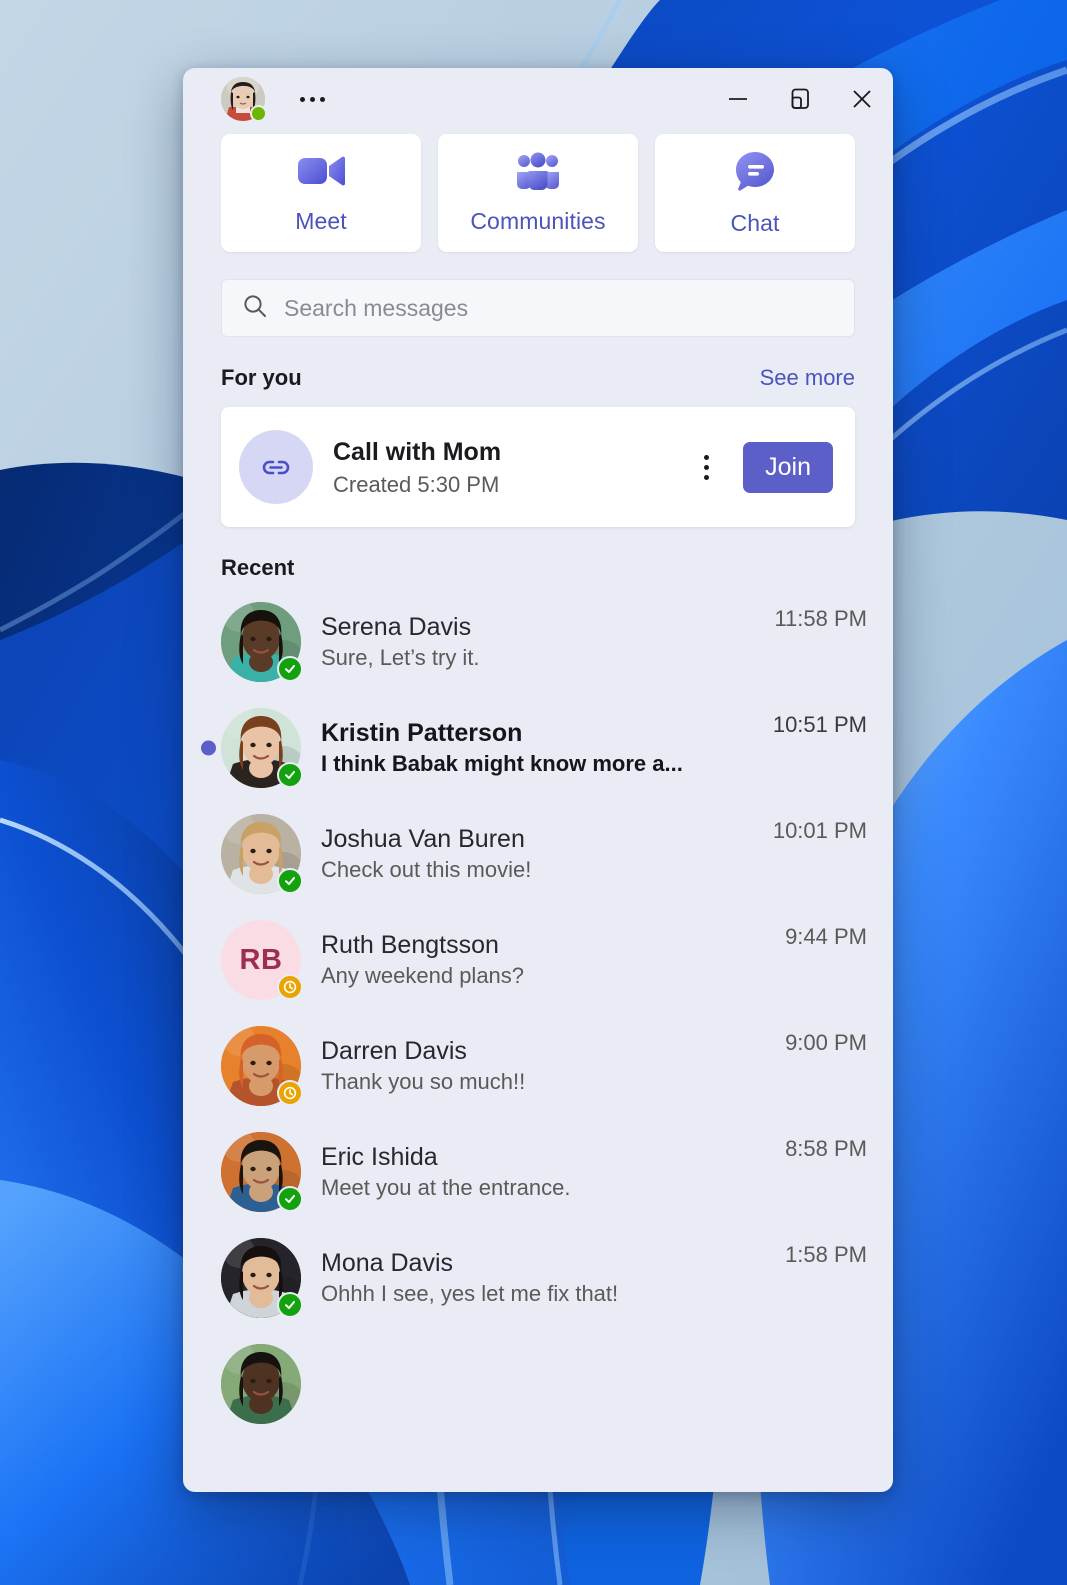 Image resolution: width=1067 pixels, height=1585 pixels. I want to click on chat-texts: Ruth Bengtsson Any weekend plans?, so click(543, 960).